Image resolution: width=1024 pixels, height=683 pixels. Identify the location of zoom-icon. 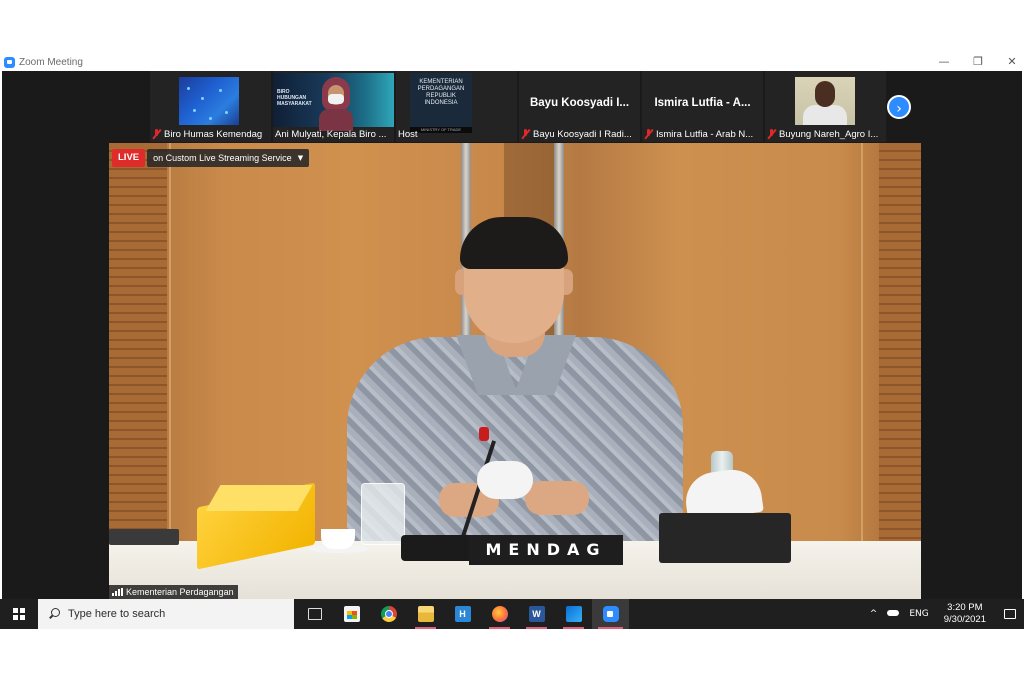
(610, 614).